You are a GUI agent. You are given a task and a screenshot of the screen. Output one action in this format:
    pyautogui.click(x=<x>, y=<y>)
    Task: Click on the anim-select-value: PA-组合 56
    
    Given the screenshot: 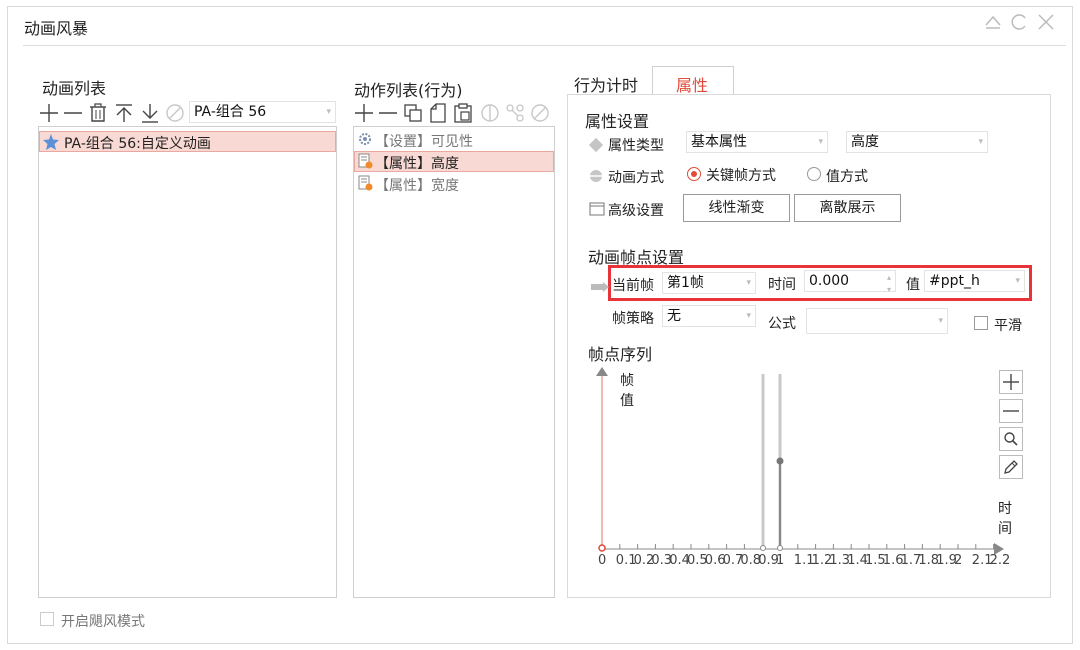 What is the action you would take?
    pyautogui.click(x=230, y=112)
    